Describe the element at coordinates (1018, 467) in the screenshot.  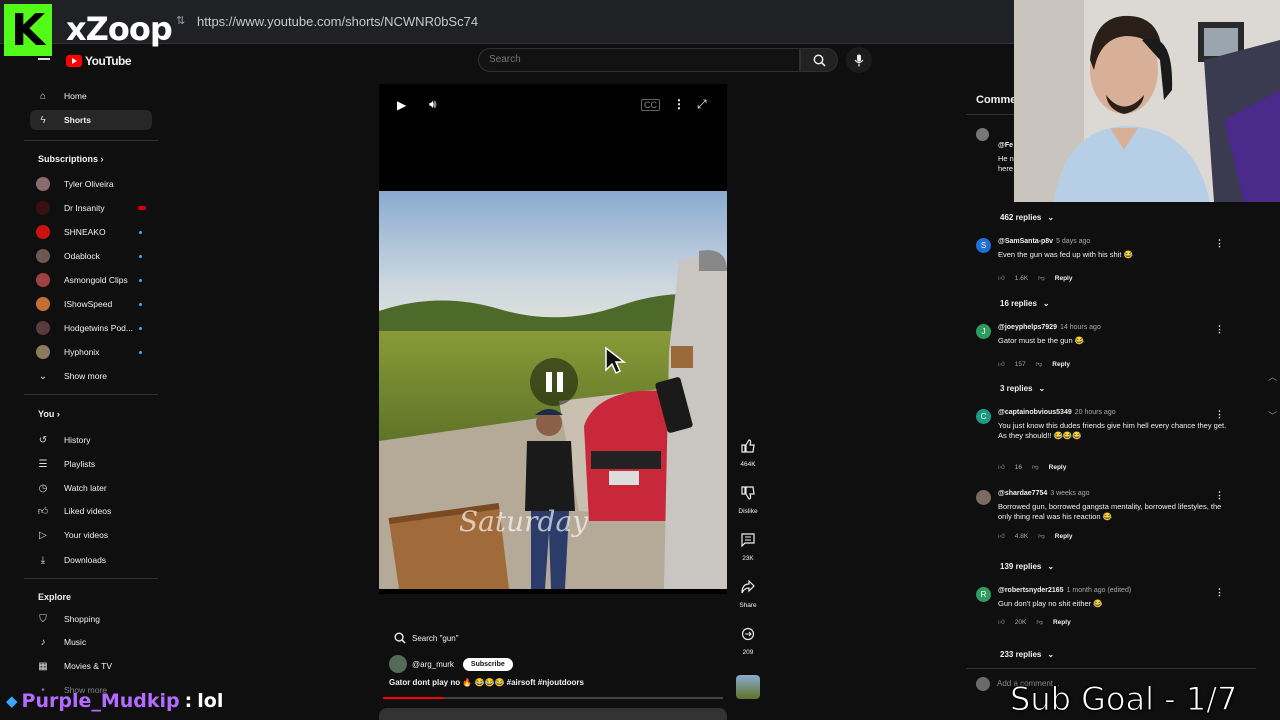
I see `like-count: 16` at that location.